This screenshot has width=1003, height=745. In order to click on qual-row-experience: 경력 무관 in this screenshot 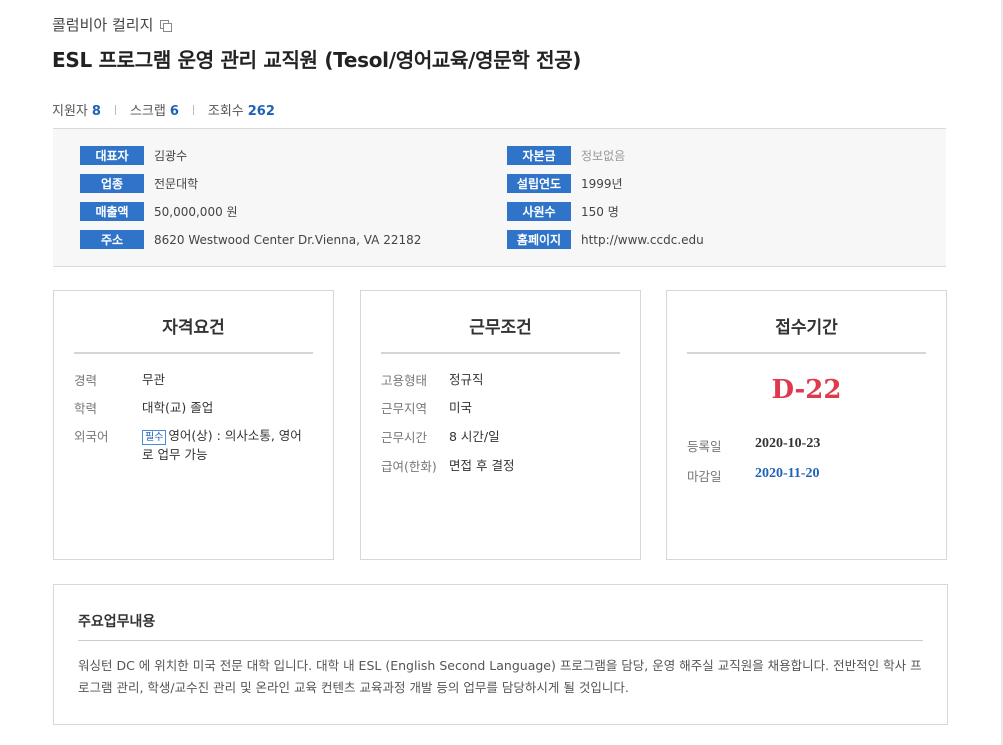, I will do `click(120, 380)`.